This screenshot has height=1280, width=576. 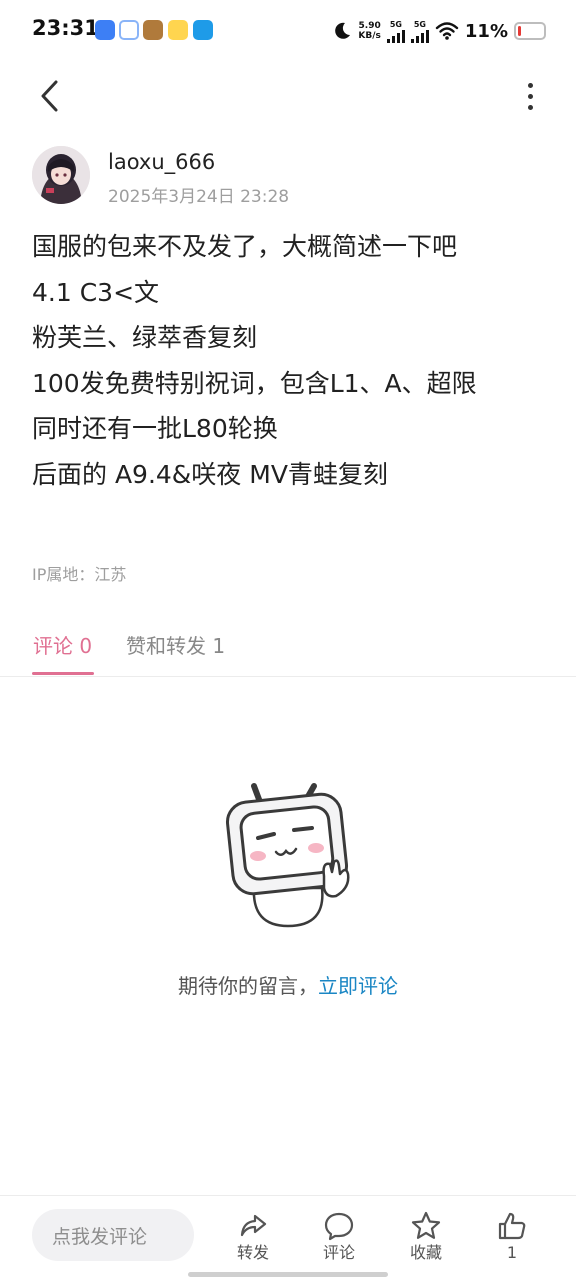 I want to click on star-icon, so click(x=426, y=1225).